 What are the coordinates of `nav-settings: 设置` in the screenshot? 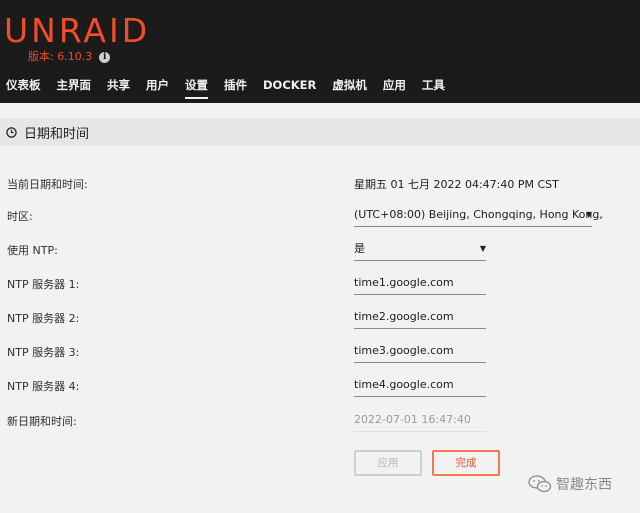 It's located at (196, 88).